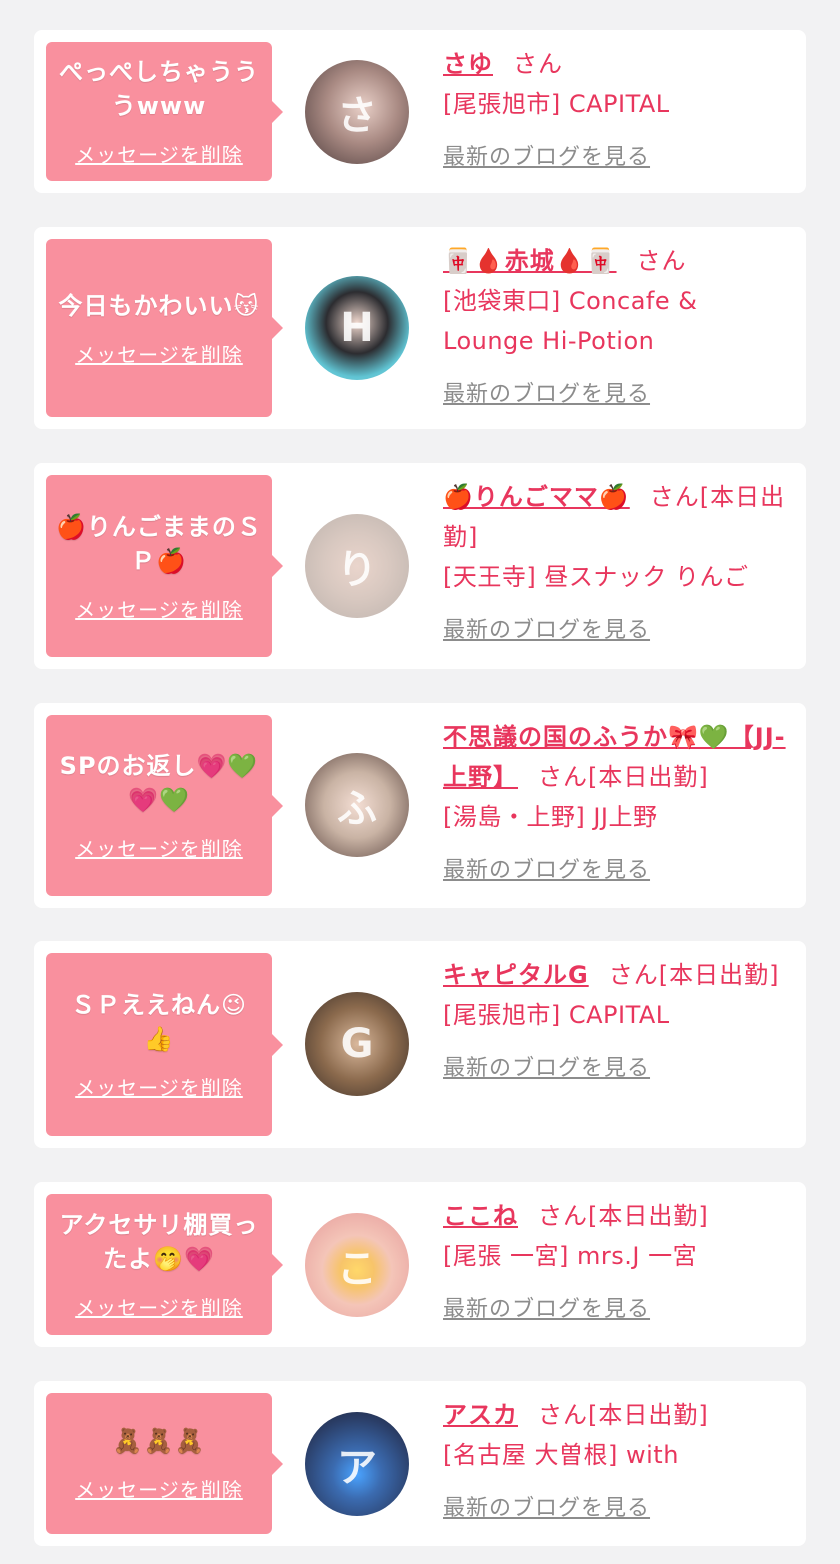  What do you see at coordinates (159, 783) in the screenshot?
I see `message-text: SPのお返し💗💚💗💚` at bounding box center [159, 783].